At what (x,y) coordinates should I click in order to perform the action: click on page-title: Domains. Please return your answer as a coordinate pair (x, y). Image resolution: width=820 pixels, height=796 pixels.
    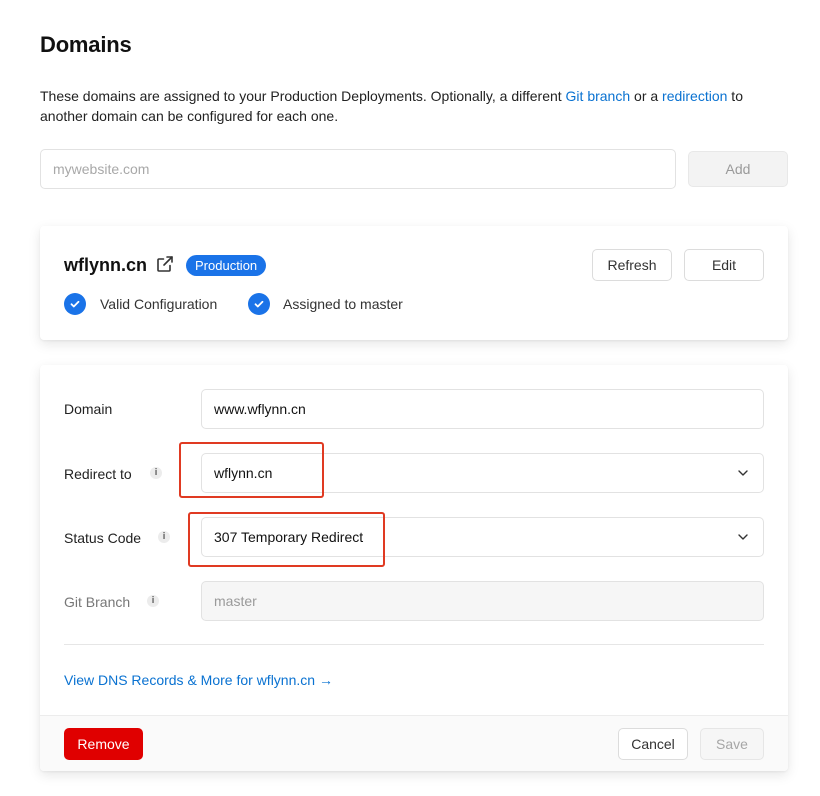
    Looking at the image, I should click on (86, 44).